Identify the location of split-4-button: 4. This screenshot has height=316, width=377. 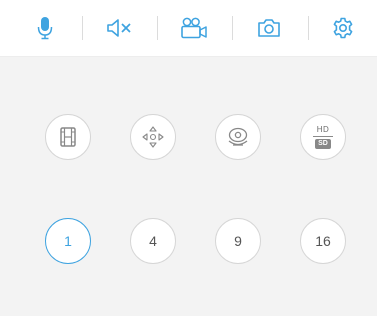
(153, 241).